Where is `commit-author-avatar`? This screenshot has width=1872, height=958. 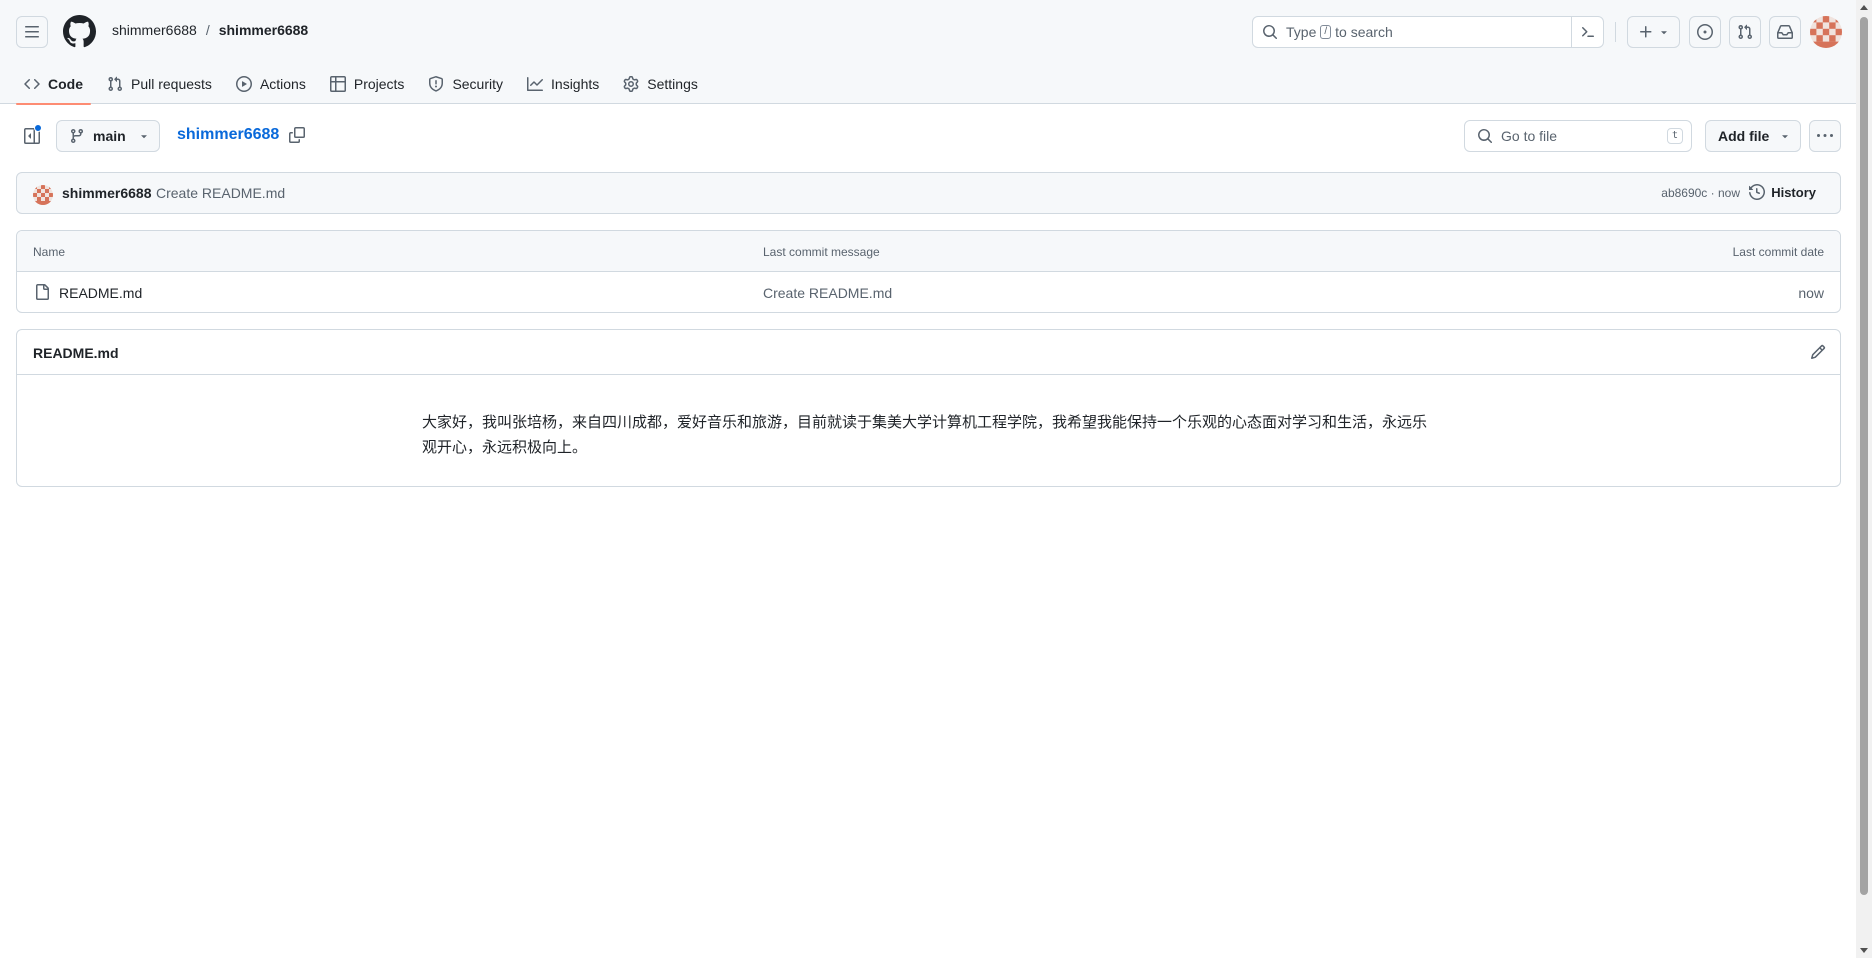
commit-author-avatar is located at coordinates (43, 195).